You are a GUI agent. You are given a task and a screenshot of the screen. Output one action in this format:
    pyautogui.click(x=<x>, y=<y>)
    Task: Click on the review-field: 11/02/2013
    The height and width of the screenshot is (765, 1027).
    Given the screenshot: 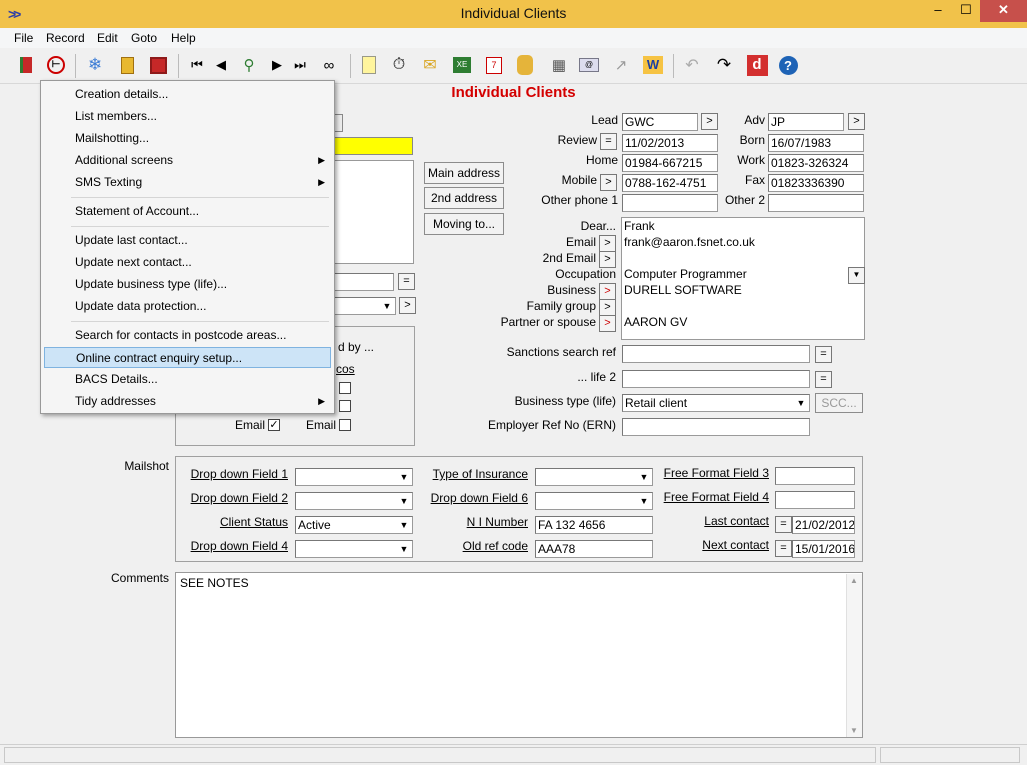 What is the action you would take?
    pyautogui.click(x=670, y=143)
    